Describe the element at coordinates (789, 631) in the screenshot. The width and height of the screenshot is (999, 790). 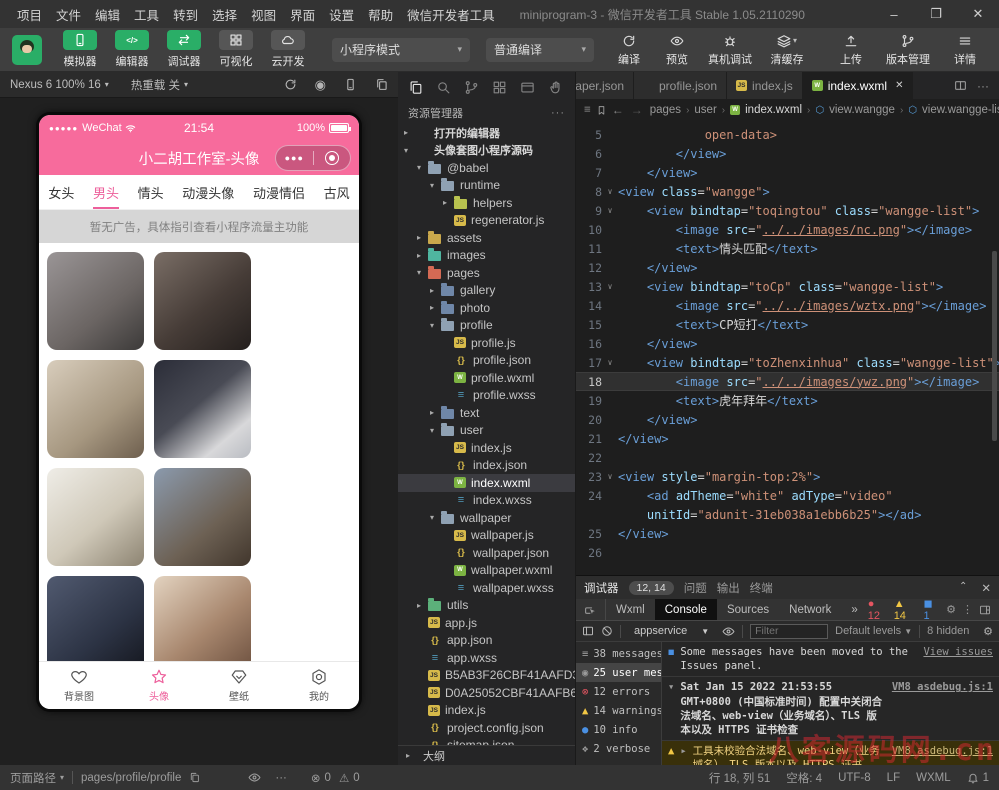
I see `filter-input` at that location.